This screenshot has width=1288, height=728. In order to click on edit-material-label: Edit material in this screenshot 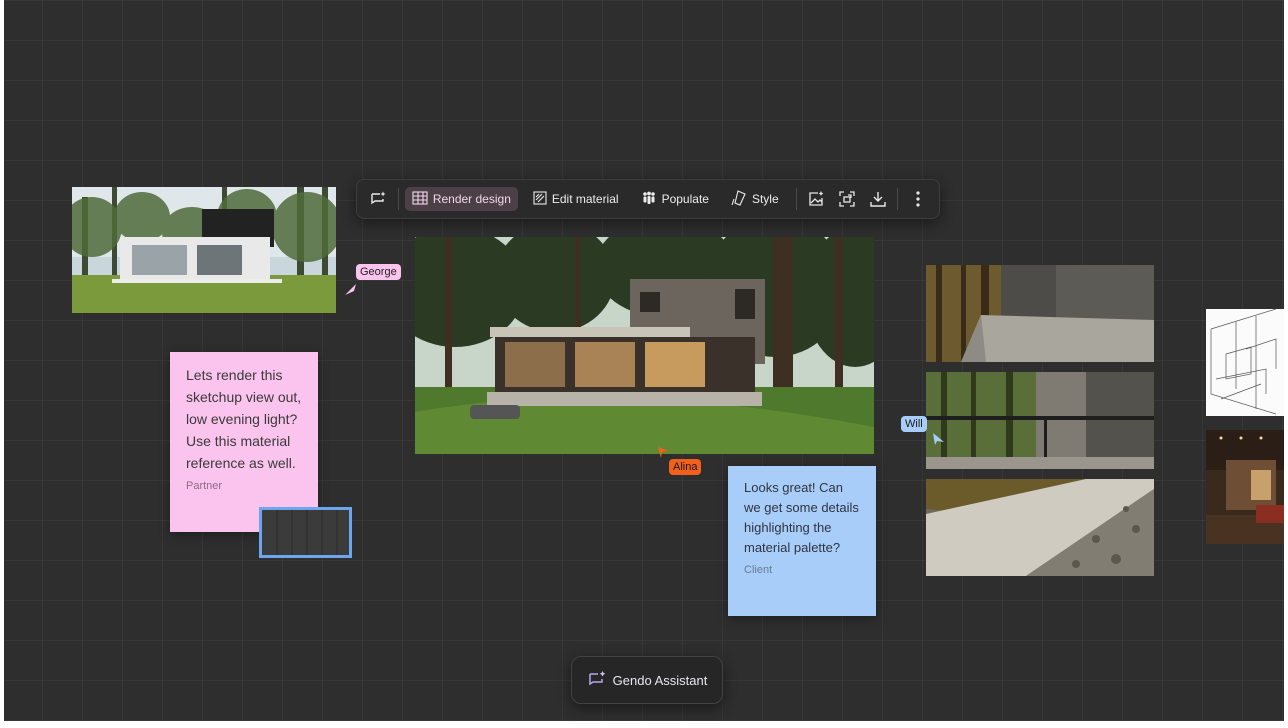, I will do `click(585, 199)`.